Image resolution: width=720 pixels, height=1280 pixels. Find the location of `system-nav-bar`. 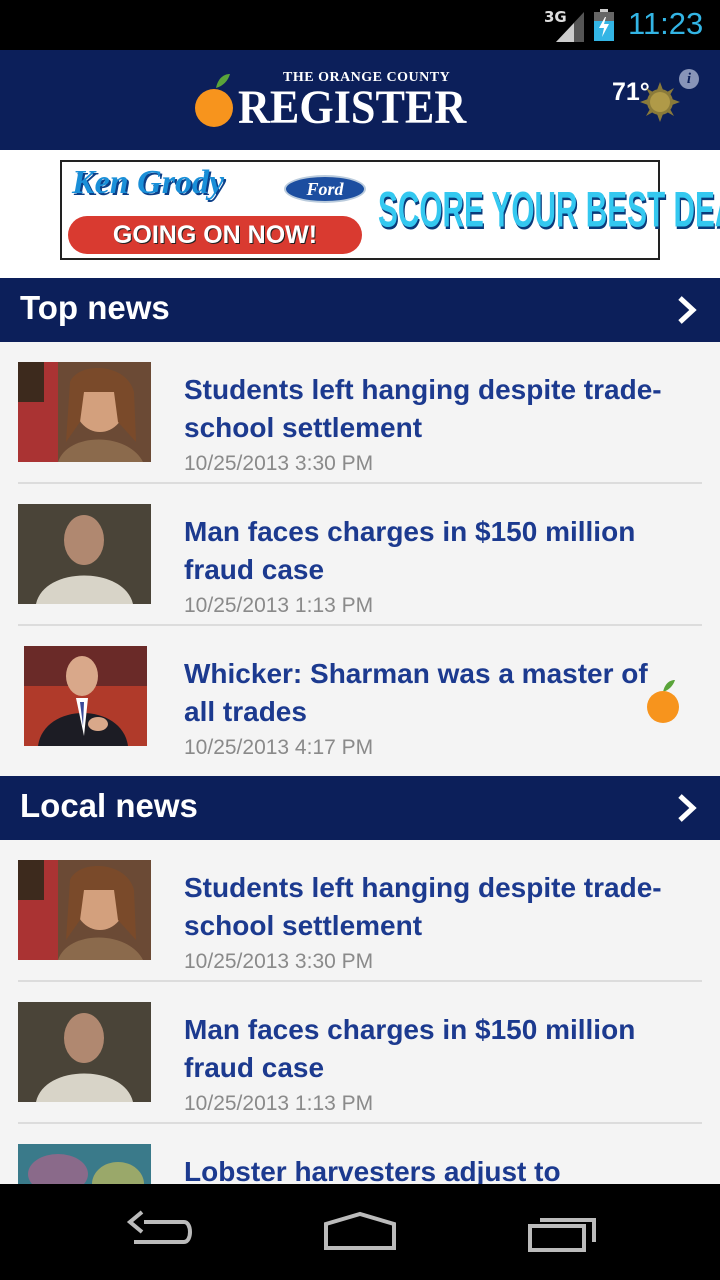

system-nav-bar is located at coordinates (360, 1232).